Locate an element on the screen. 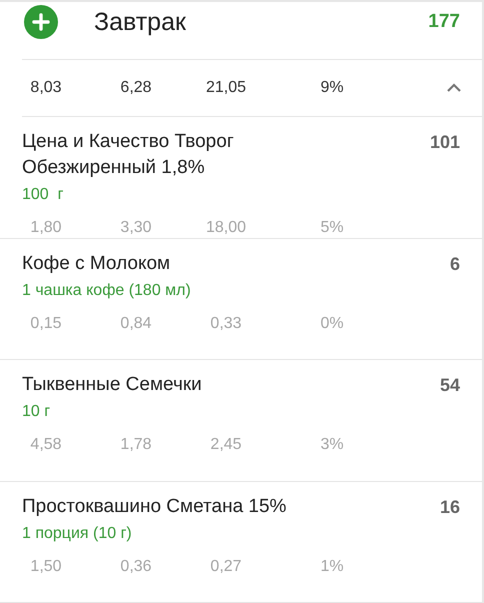 The image size is (484, 603). food-value: 1,78 is located at coordinates (136, 445).